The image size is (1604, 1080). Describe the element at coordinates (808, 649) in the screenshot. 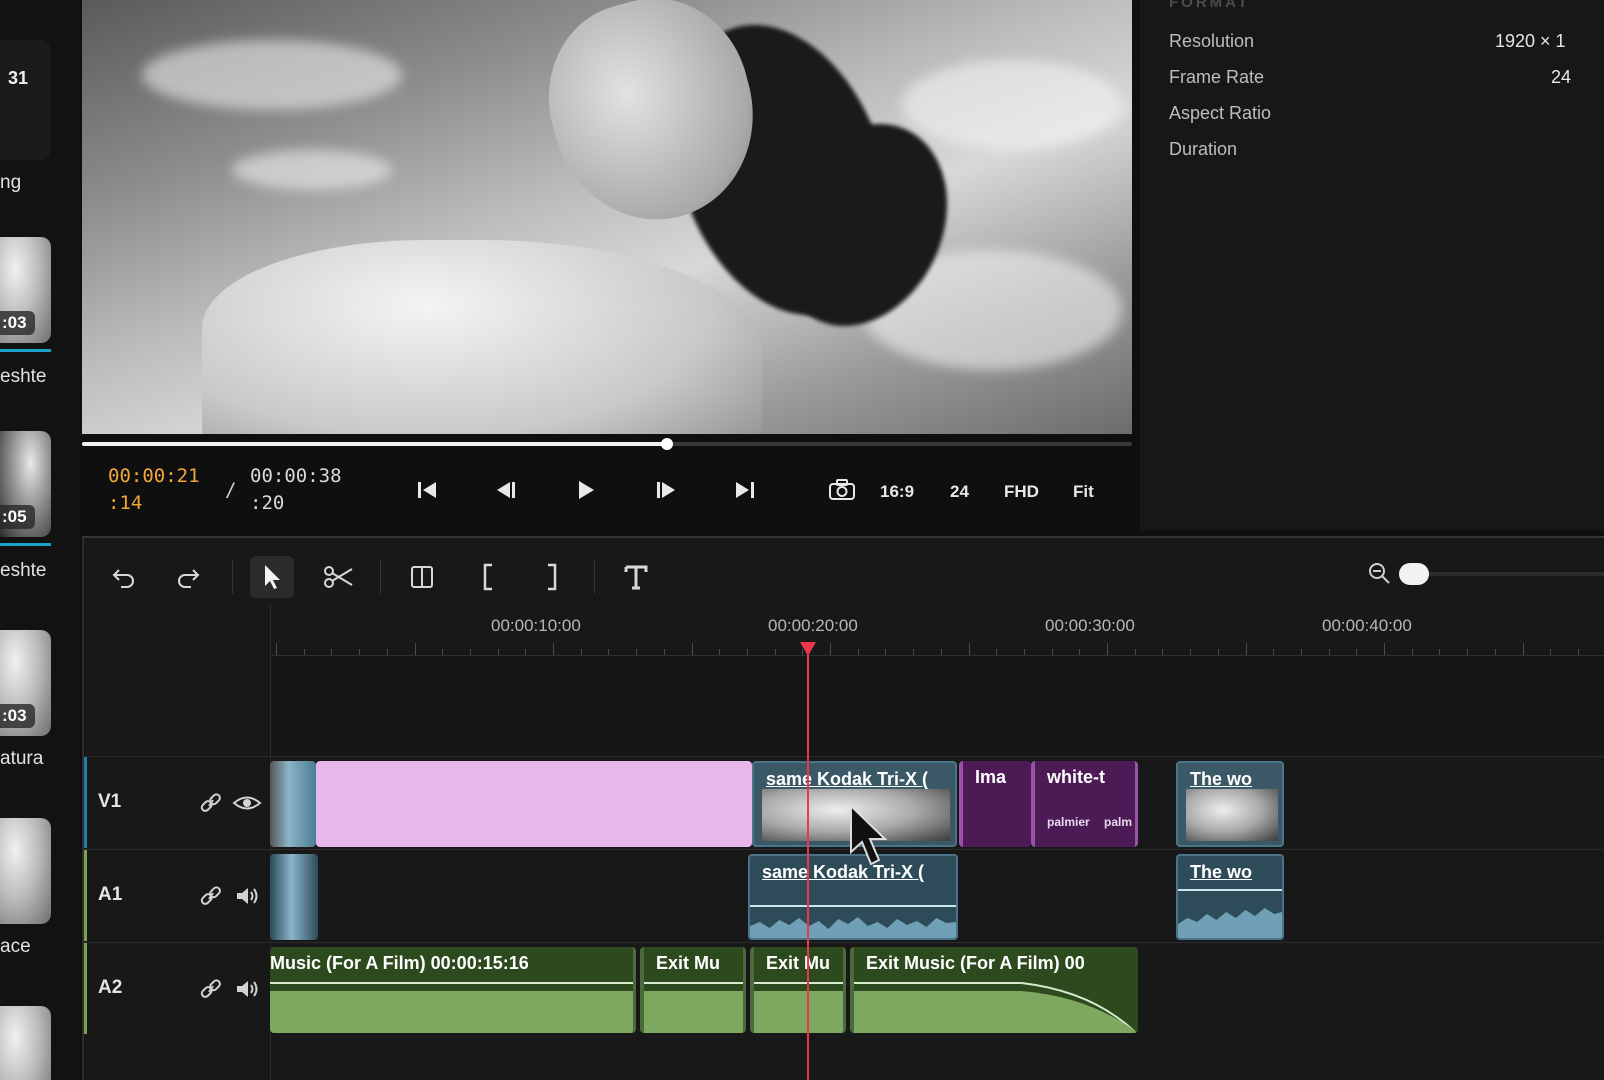

I see `playhead-handle` at that location.